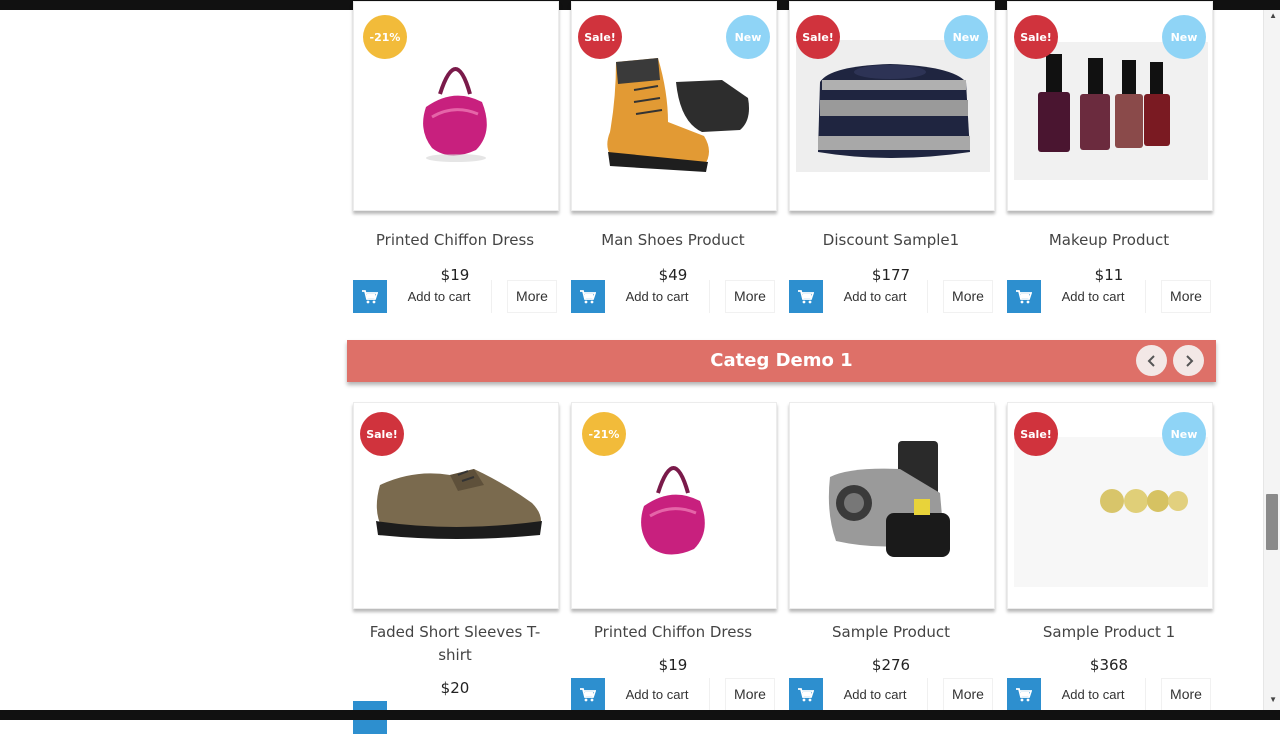 The width and height of the screenshot is (1280, 734). Describe the element at coordinates (889, 499) in the screenshot. I see `camera-image` at that location.